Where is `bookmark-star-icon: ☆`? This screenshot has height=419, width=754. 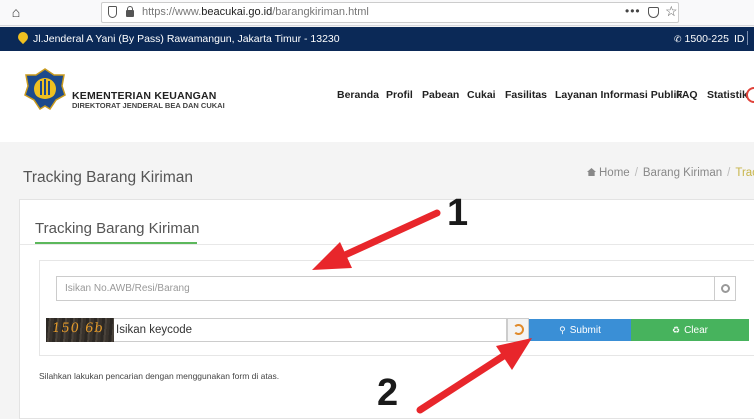 bookmark-star-icon: ☆ is located at coordinates (671, 11).